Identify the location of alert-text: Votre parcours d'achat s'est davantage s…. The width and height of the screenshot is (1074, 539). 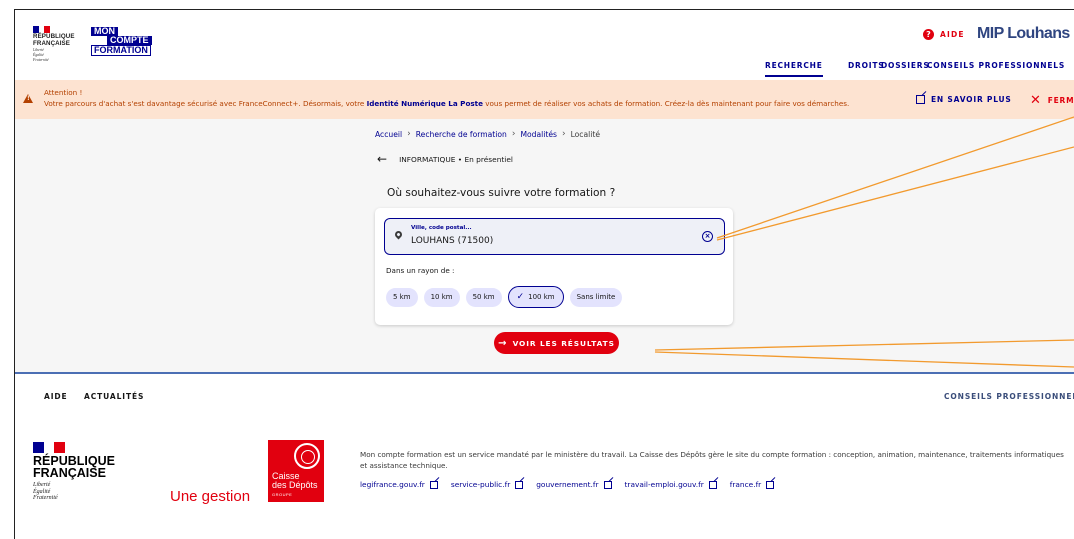
(446, 103).